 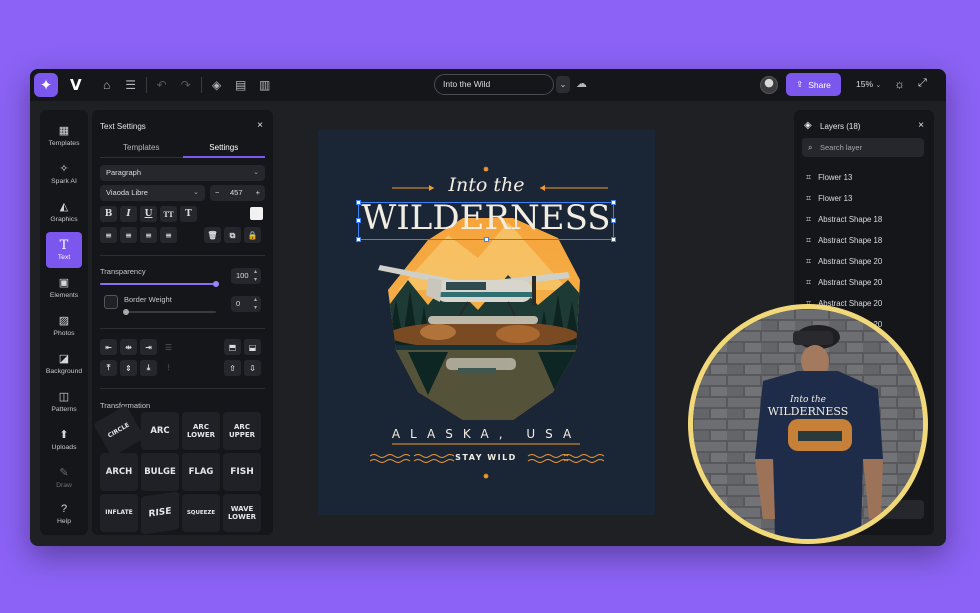 I want to click on rail-item-help: ? Help, so click(x=64, y=514).